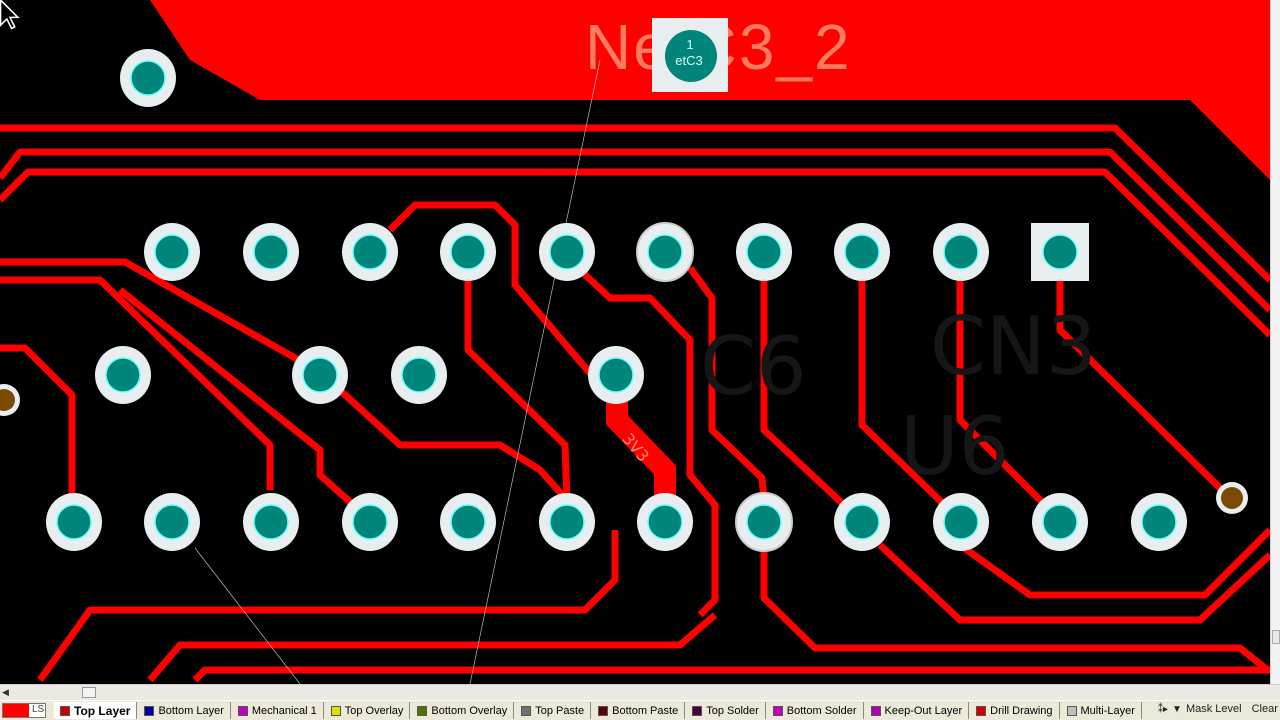  I want to click on tab-bottom-paste: Bottom Paste, so click(639, 710).